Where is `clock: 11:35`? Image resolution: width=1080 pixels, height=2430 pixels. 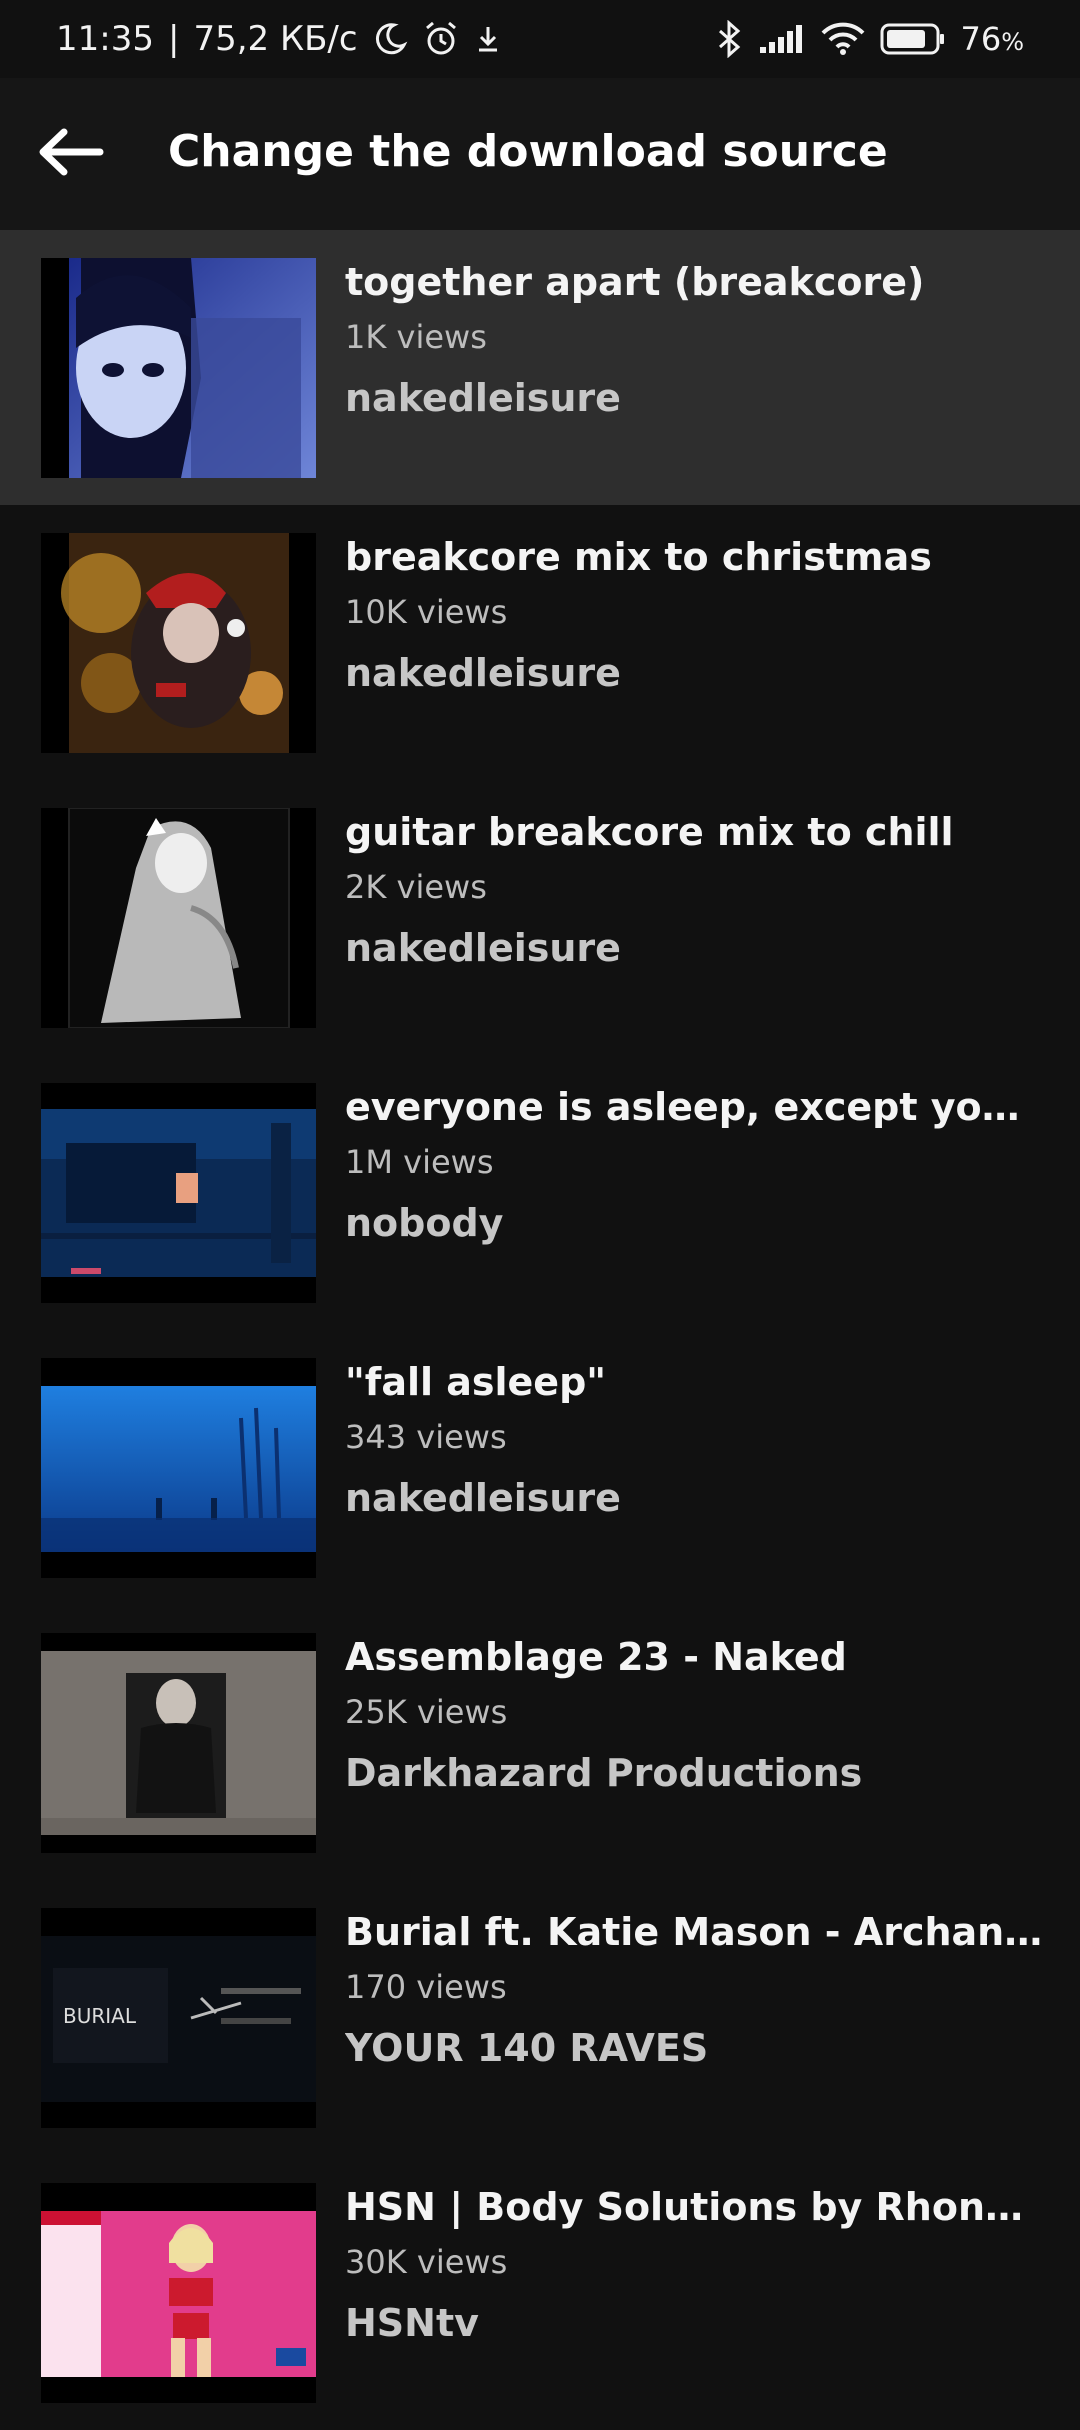
clock: 11:35 is located at coordinates (105, 39).